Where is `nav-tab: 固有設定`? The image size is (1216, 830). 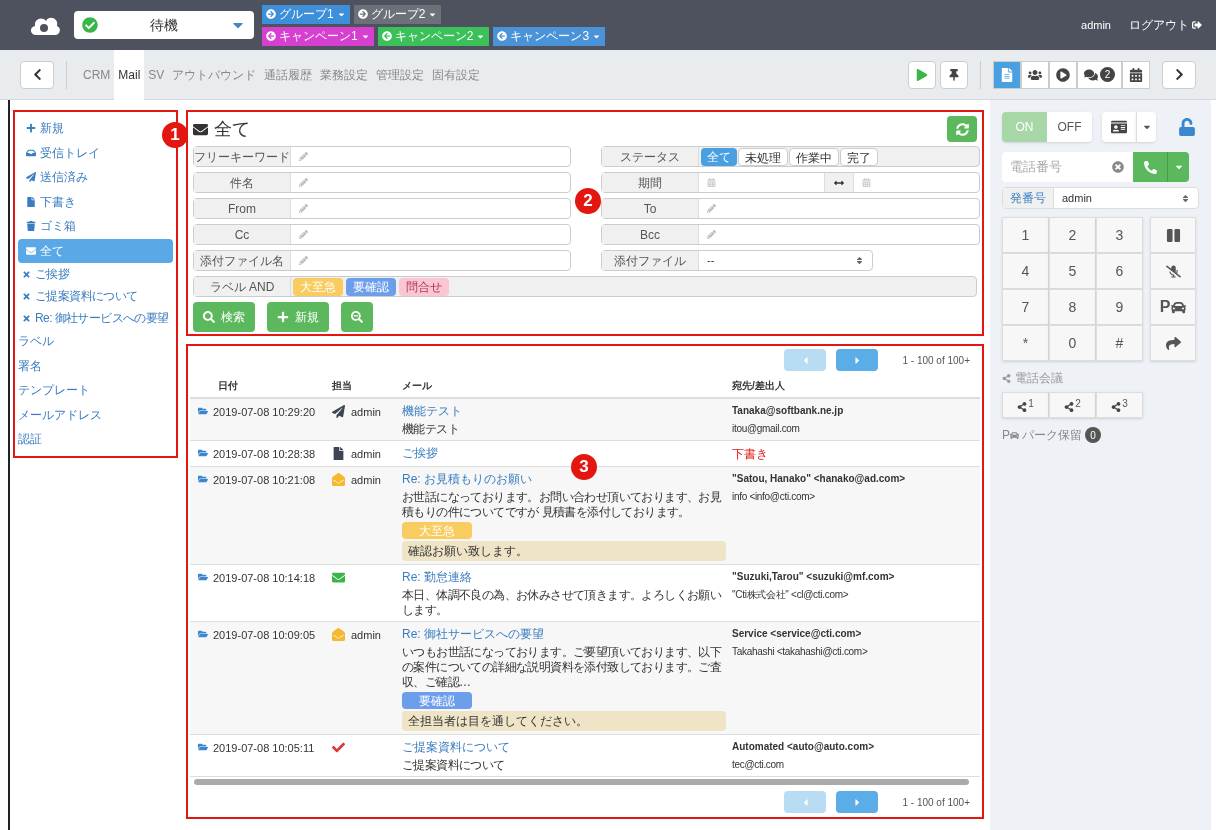 nav-tab: 固有設定 is located at coordinates (456, 74).